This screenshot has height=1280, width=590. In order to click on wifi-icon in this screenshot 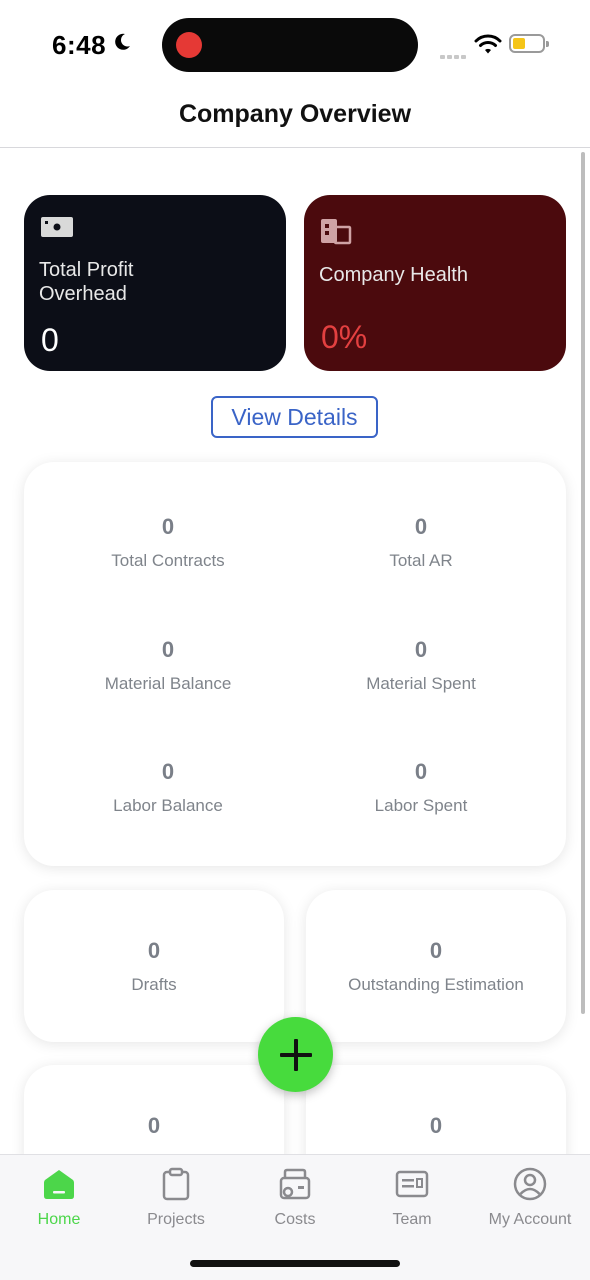, I will do `click(488, 44)`.